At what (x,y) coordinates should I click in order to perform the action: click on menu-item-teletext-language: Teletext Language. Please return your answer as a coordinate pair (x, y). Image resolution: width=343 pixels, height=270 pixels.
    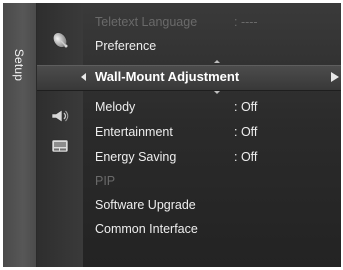
    Looking at the image, I should click on (146, 22).